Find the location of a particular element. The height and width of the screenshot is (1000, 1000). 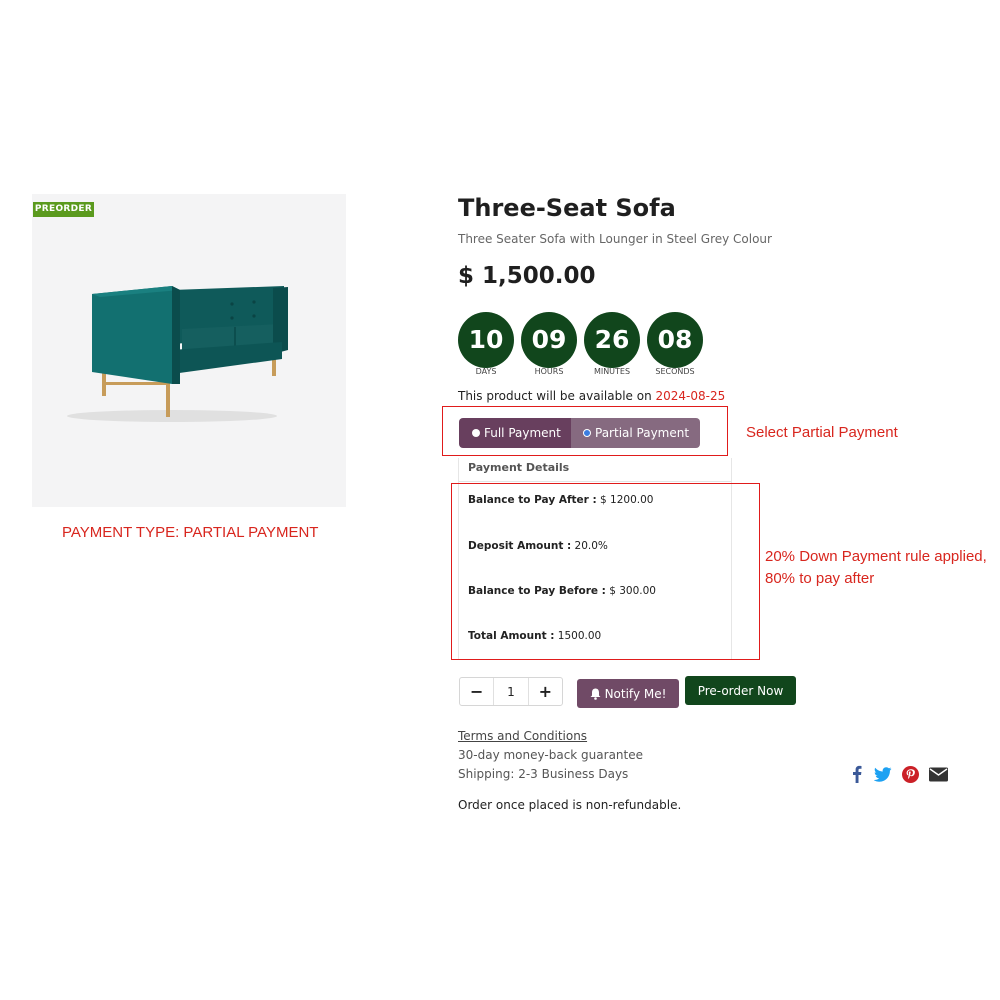

facebook-icon is located at coordinates (857, 774).